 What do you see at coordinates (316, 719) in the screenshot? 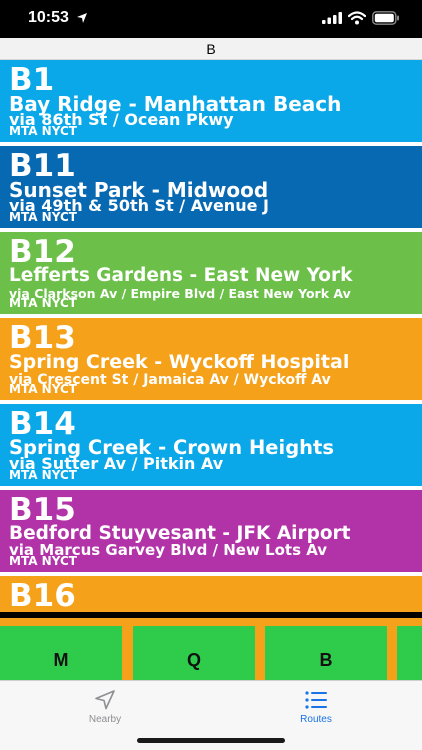
I see `tab-label: Routes` at bounding box center [316, 719].